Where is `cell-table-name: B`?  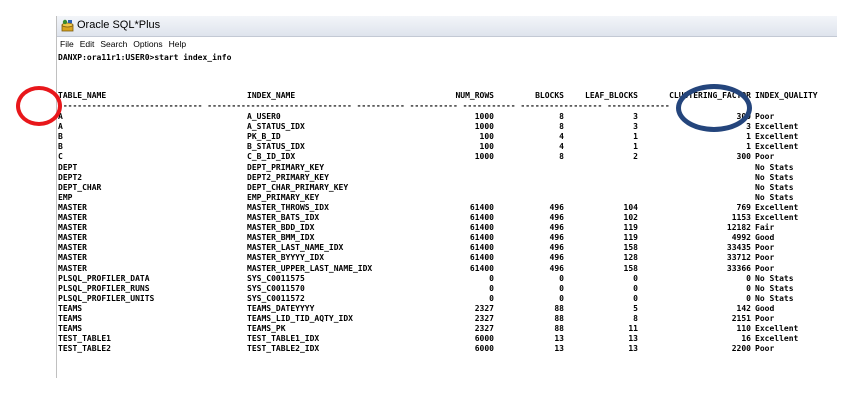 cell-table-name: B is located at coordinates (60, 147).